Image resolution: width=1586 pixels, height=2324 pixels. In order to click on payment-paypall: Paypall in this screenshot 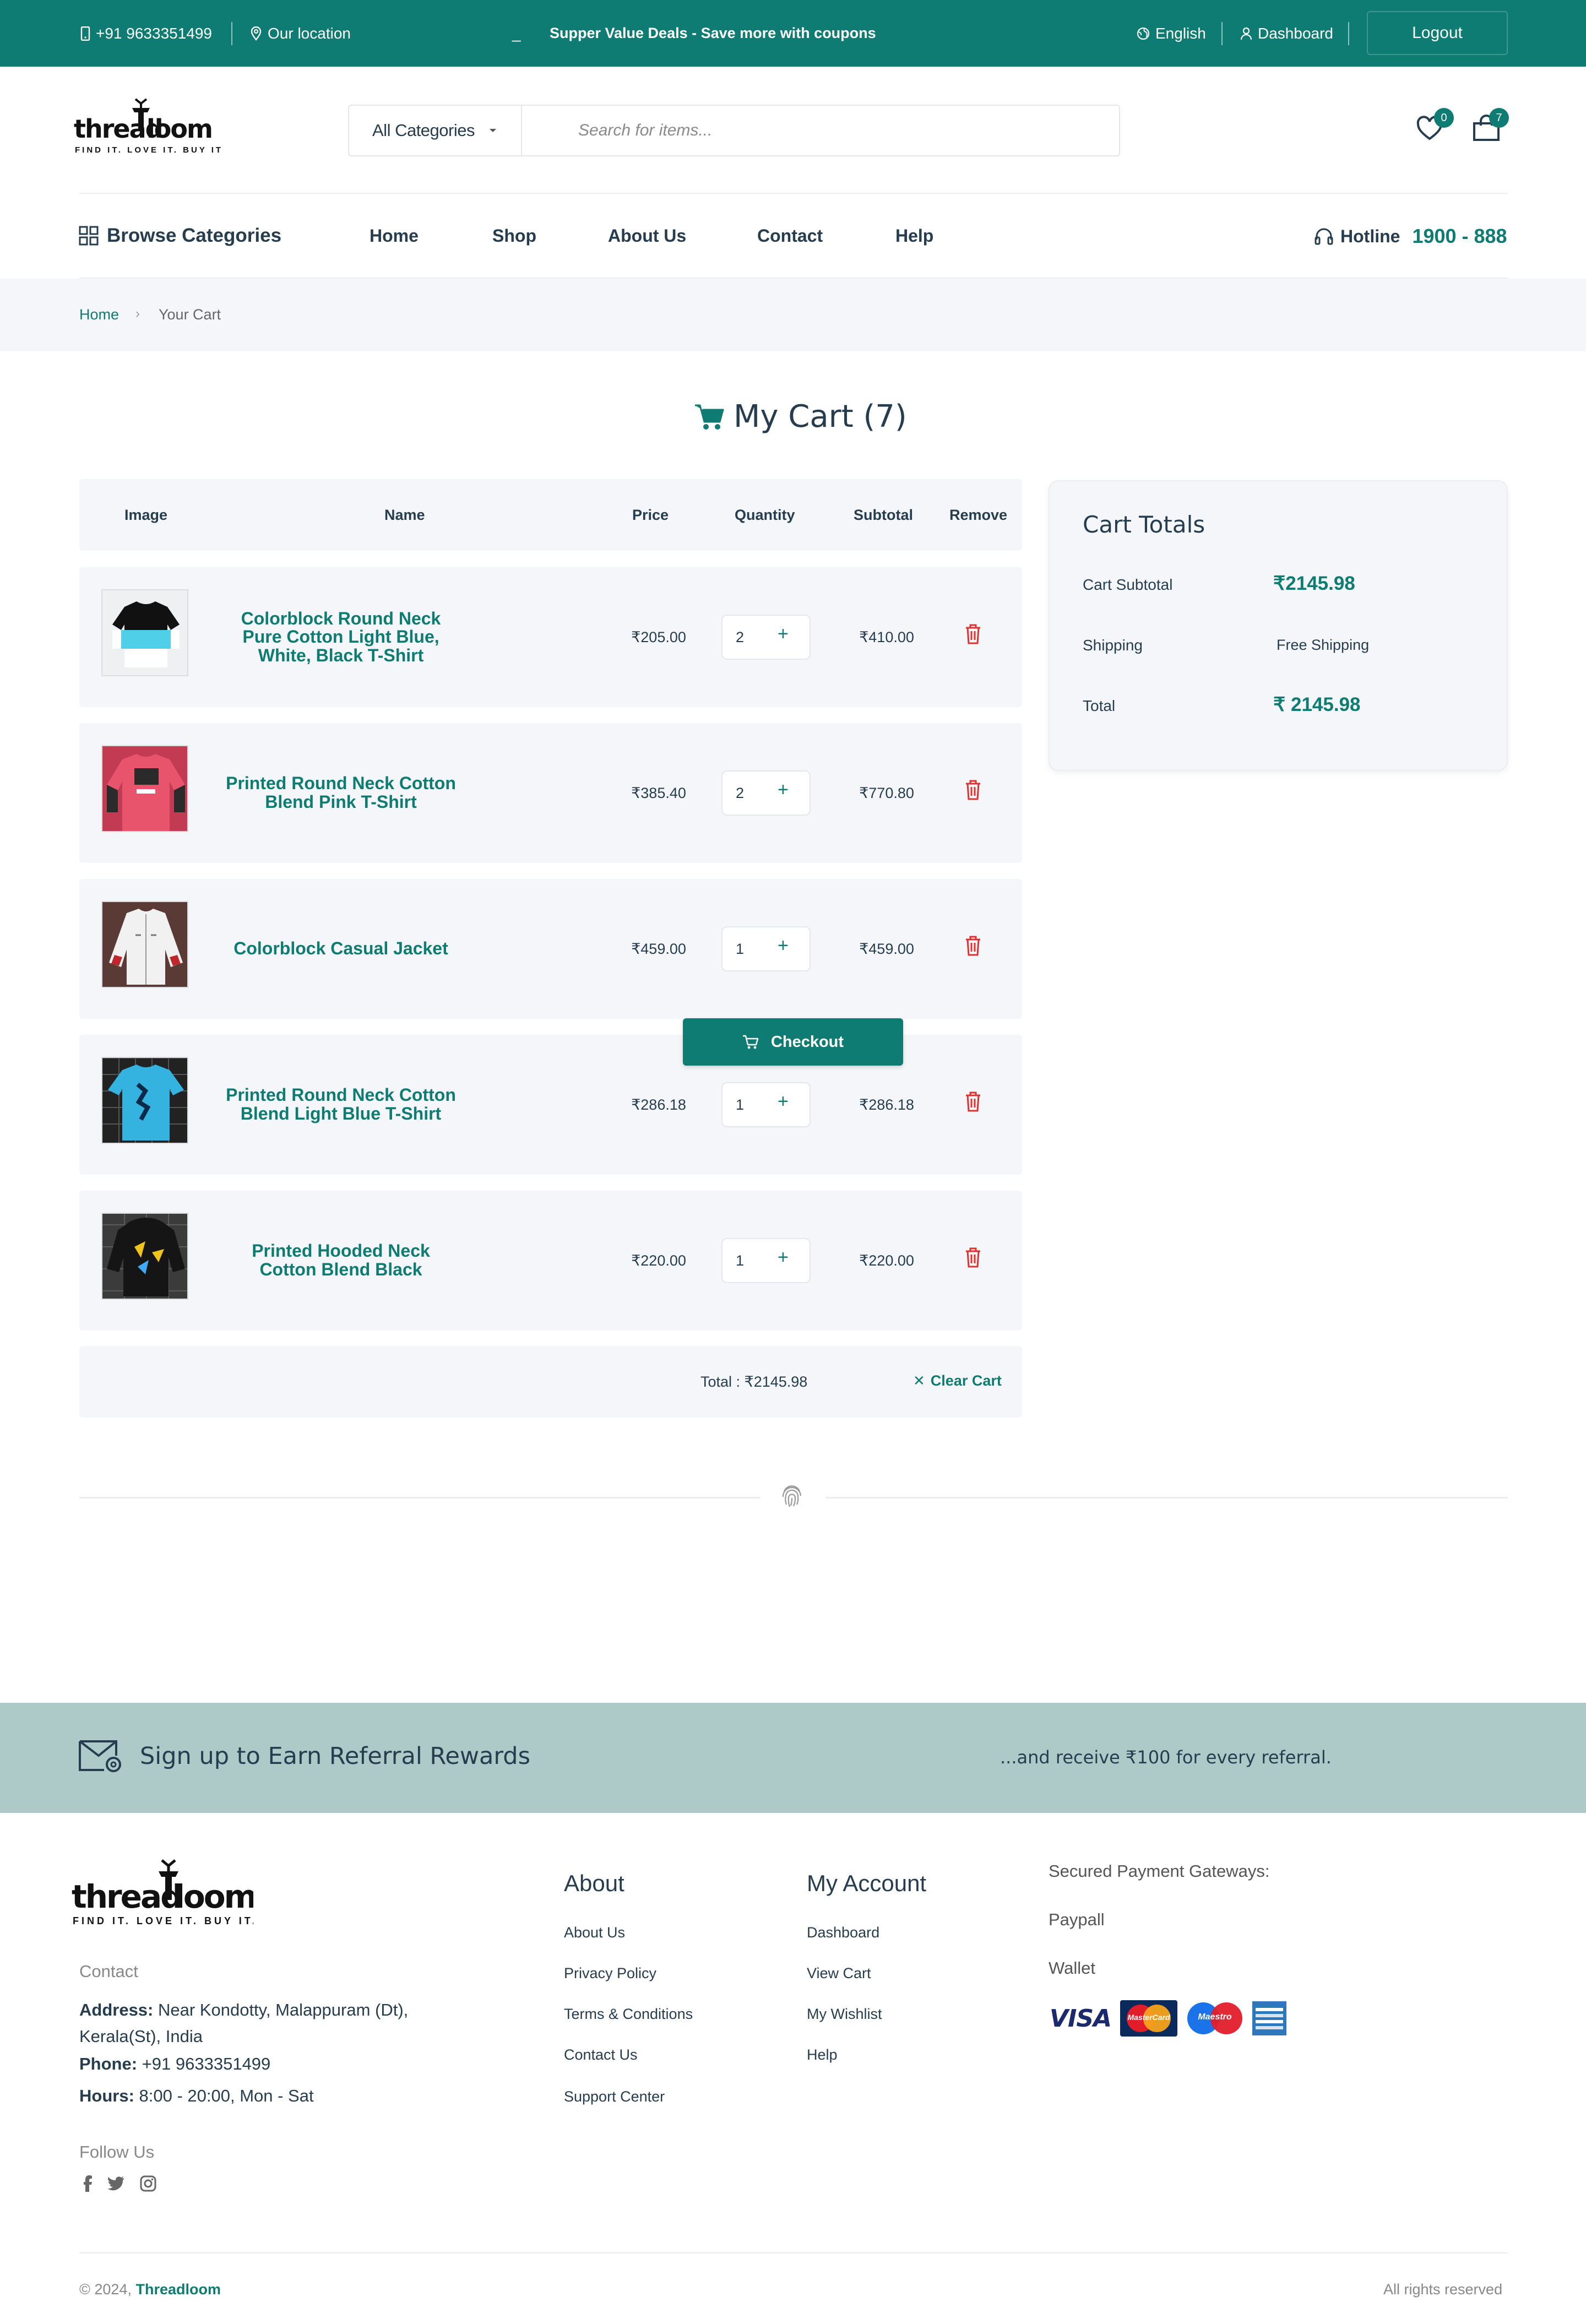, I will do `click(1077, 1919)`.